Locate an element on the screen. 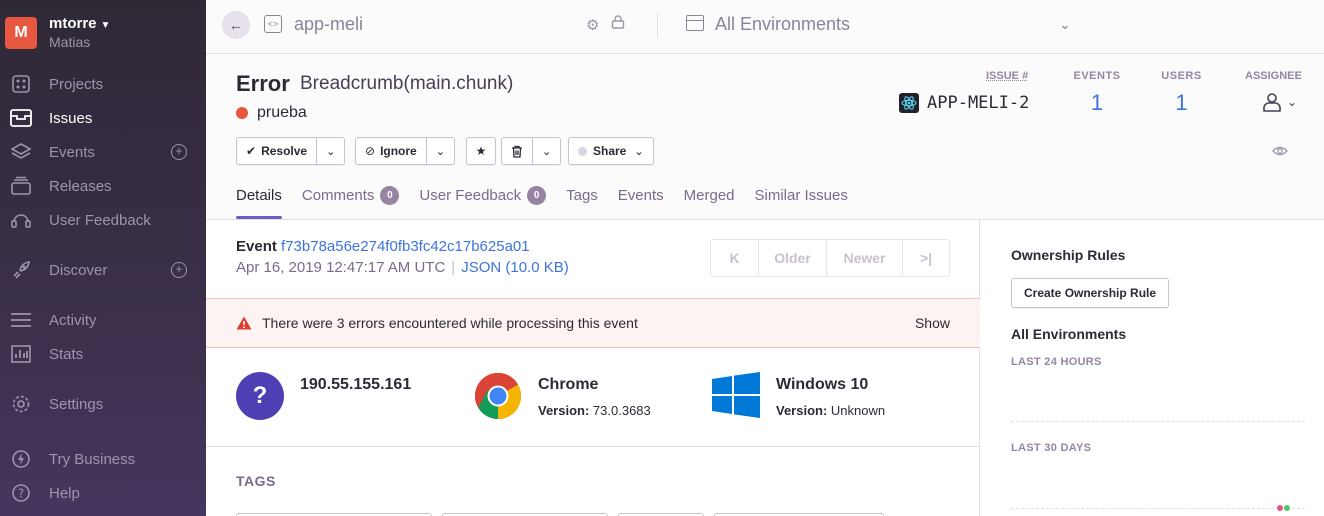 The image size is (1324, 516). event-id-link: f73b78a56e274f0fb3fc42c17b625a01 is located at coordinates (405, 246).